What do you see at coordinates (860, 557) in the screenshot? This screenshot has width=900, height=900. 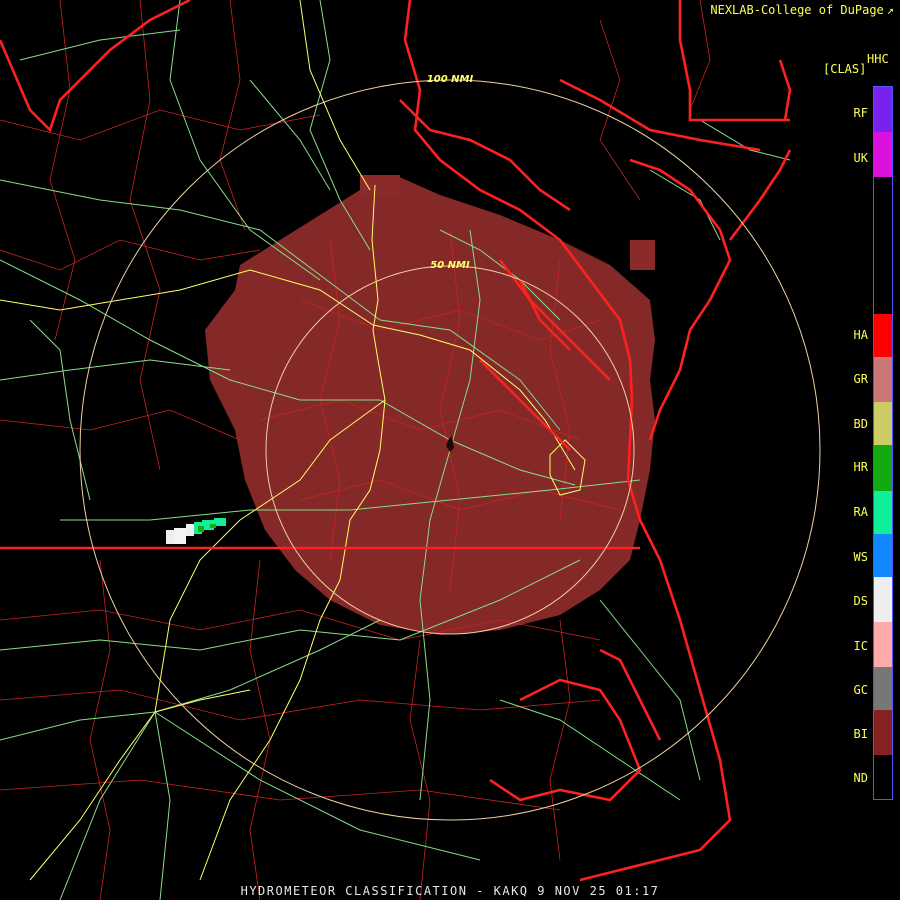 I see `legend-label-ws: WS` at bounding box center [860, 557].